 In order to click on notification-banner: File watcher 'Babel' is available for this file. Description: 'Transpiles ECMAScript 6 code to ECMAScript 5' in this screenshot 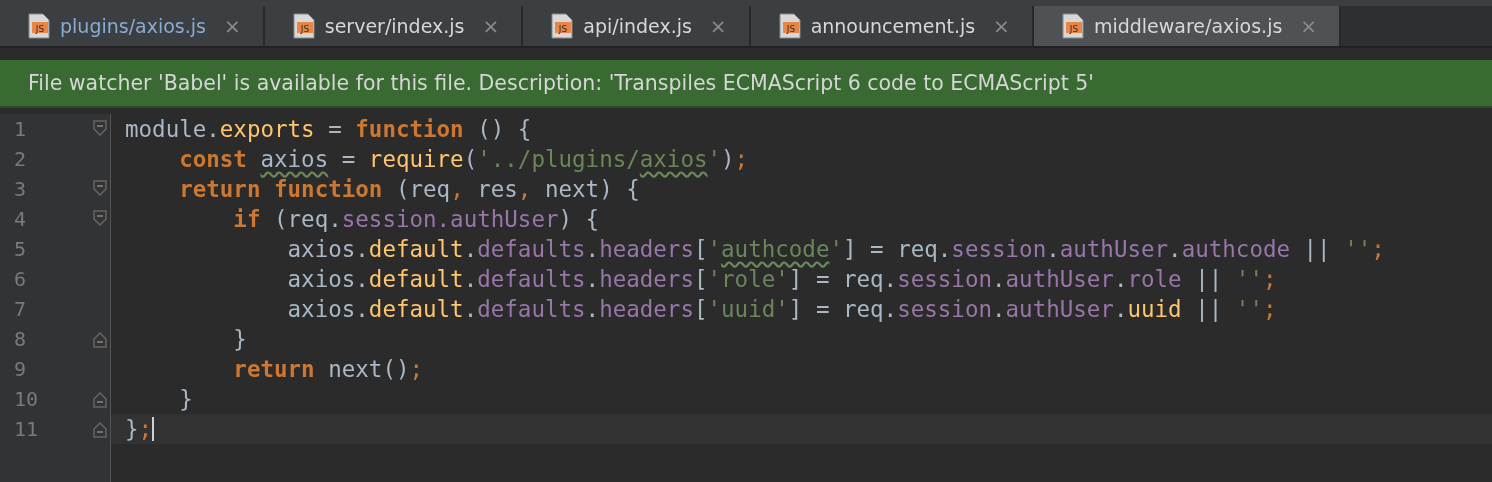, I will do `click(746, 84)`.